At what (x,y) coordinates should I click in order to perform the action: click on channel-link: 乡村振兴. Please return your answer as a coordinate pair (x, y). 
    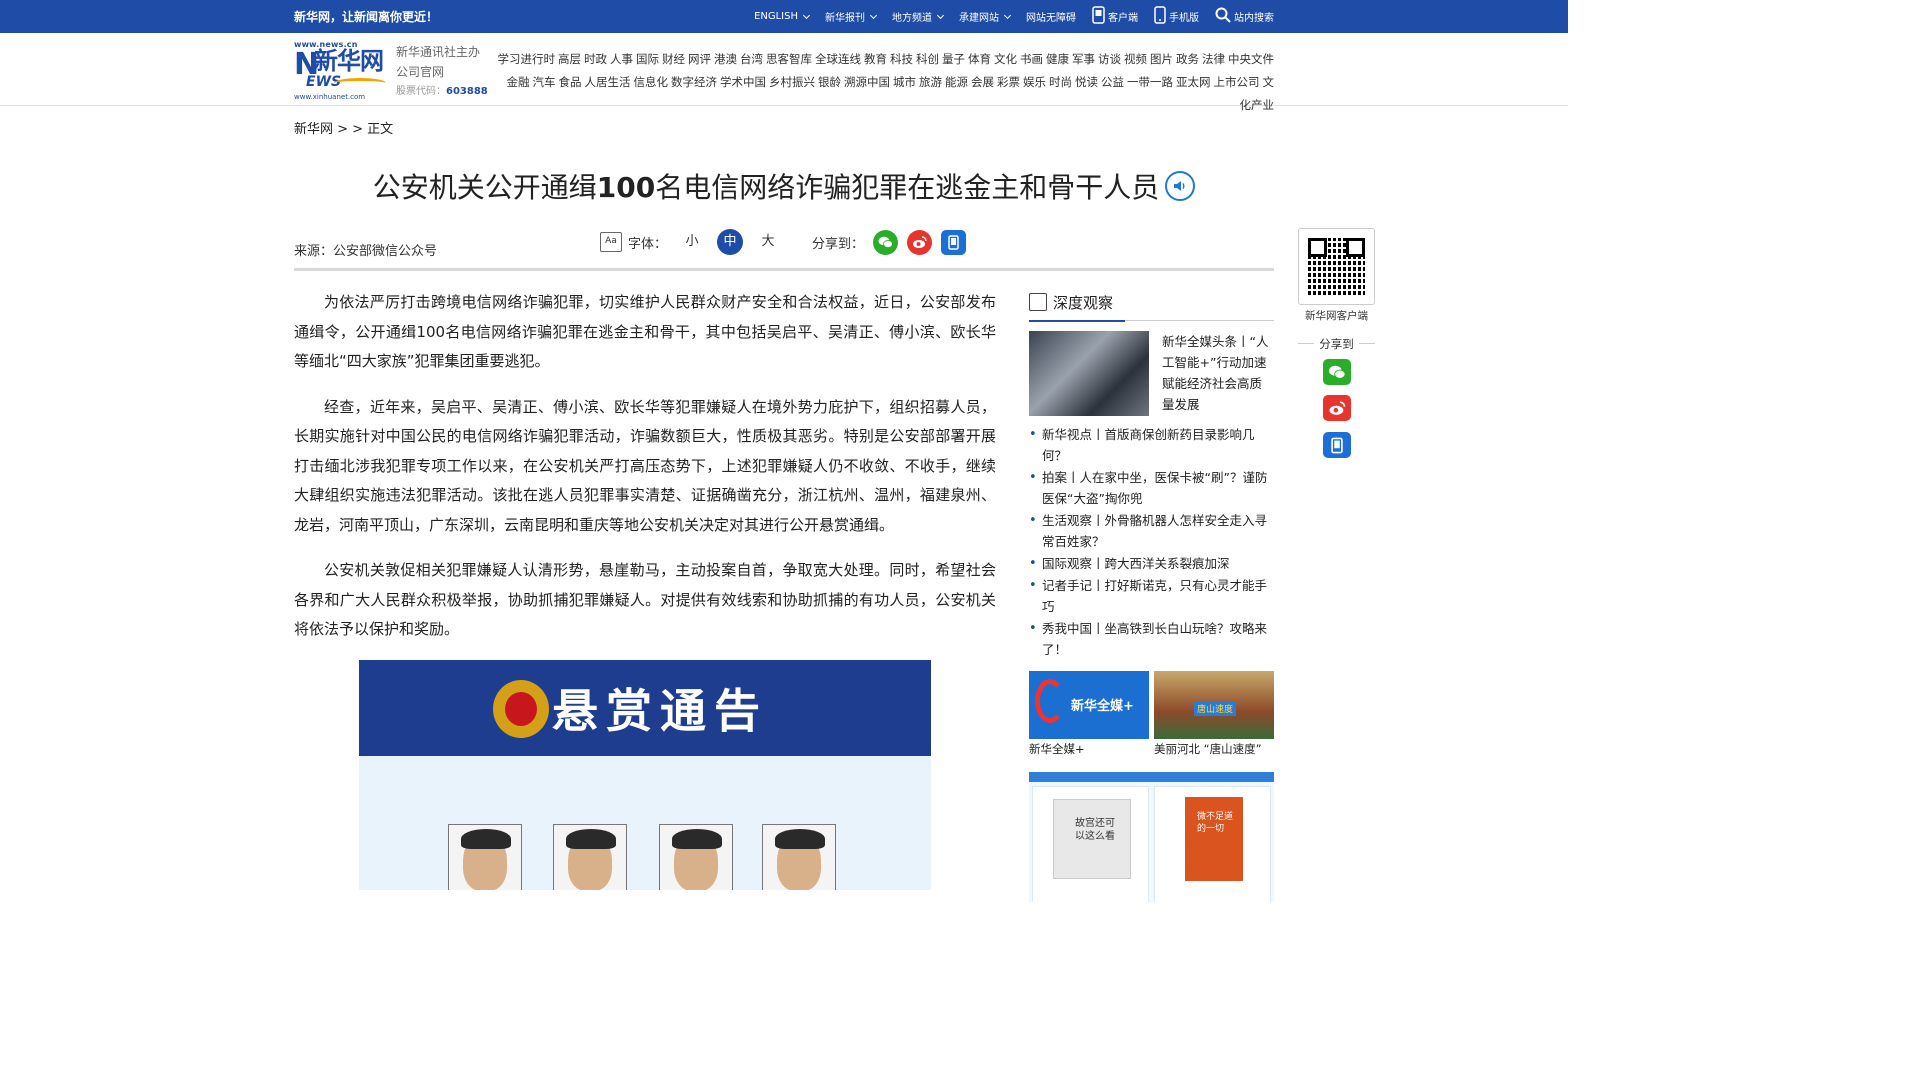
    Looking at the image, I should click on (792, 82).